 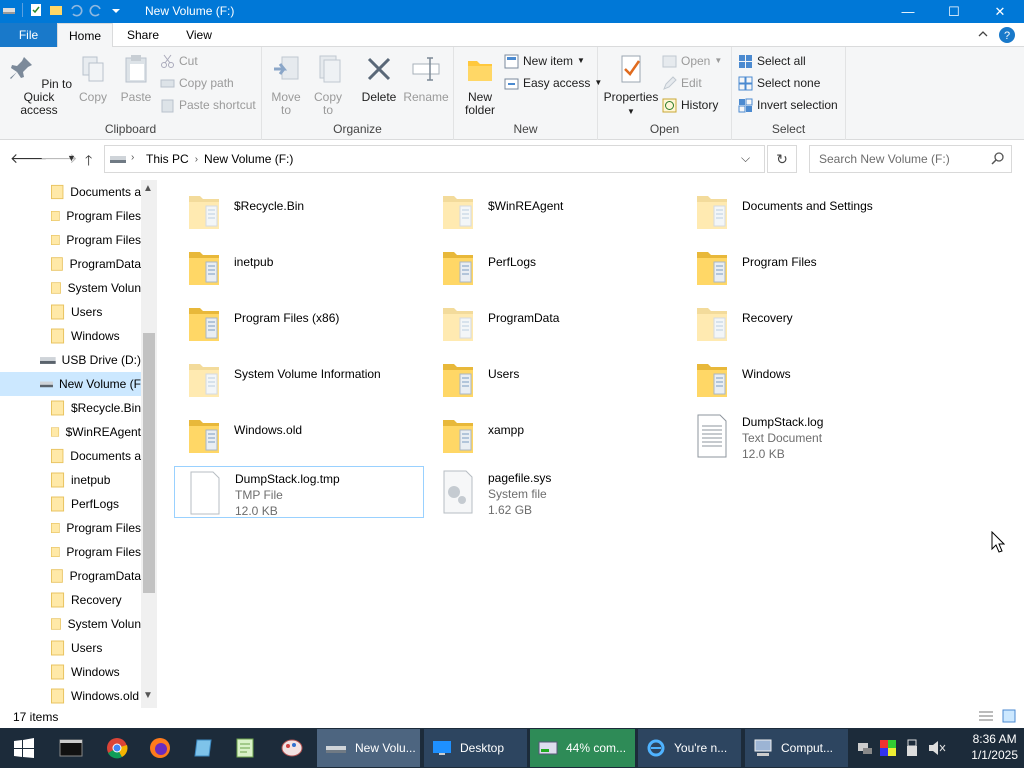 What do you see at coordinates (70, 408) in the screenshot?
I see `nav-item: $Recycle.Bin` at bounding box center [70, 408].